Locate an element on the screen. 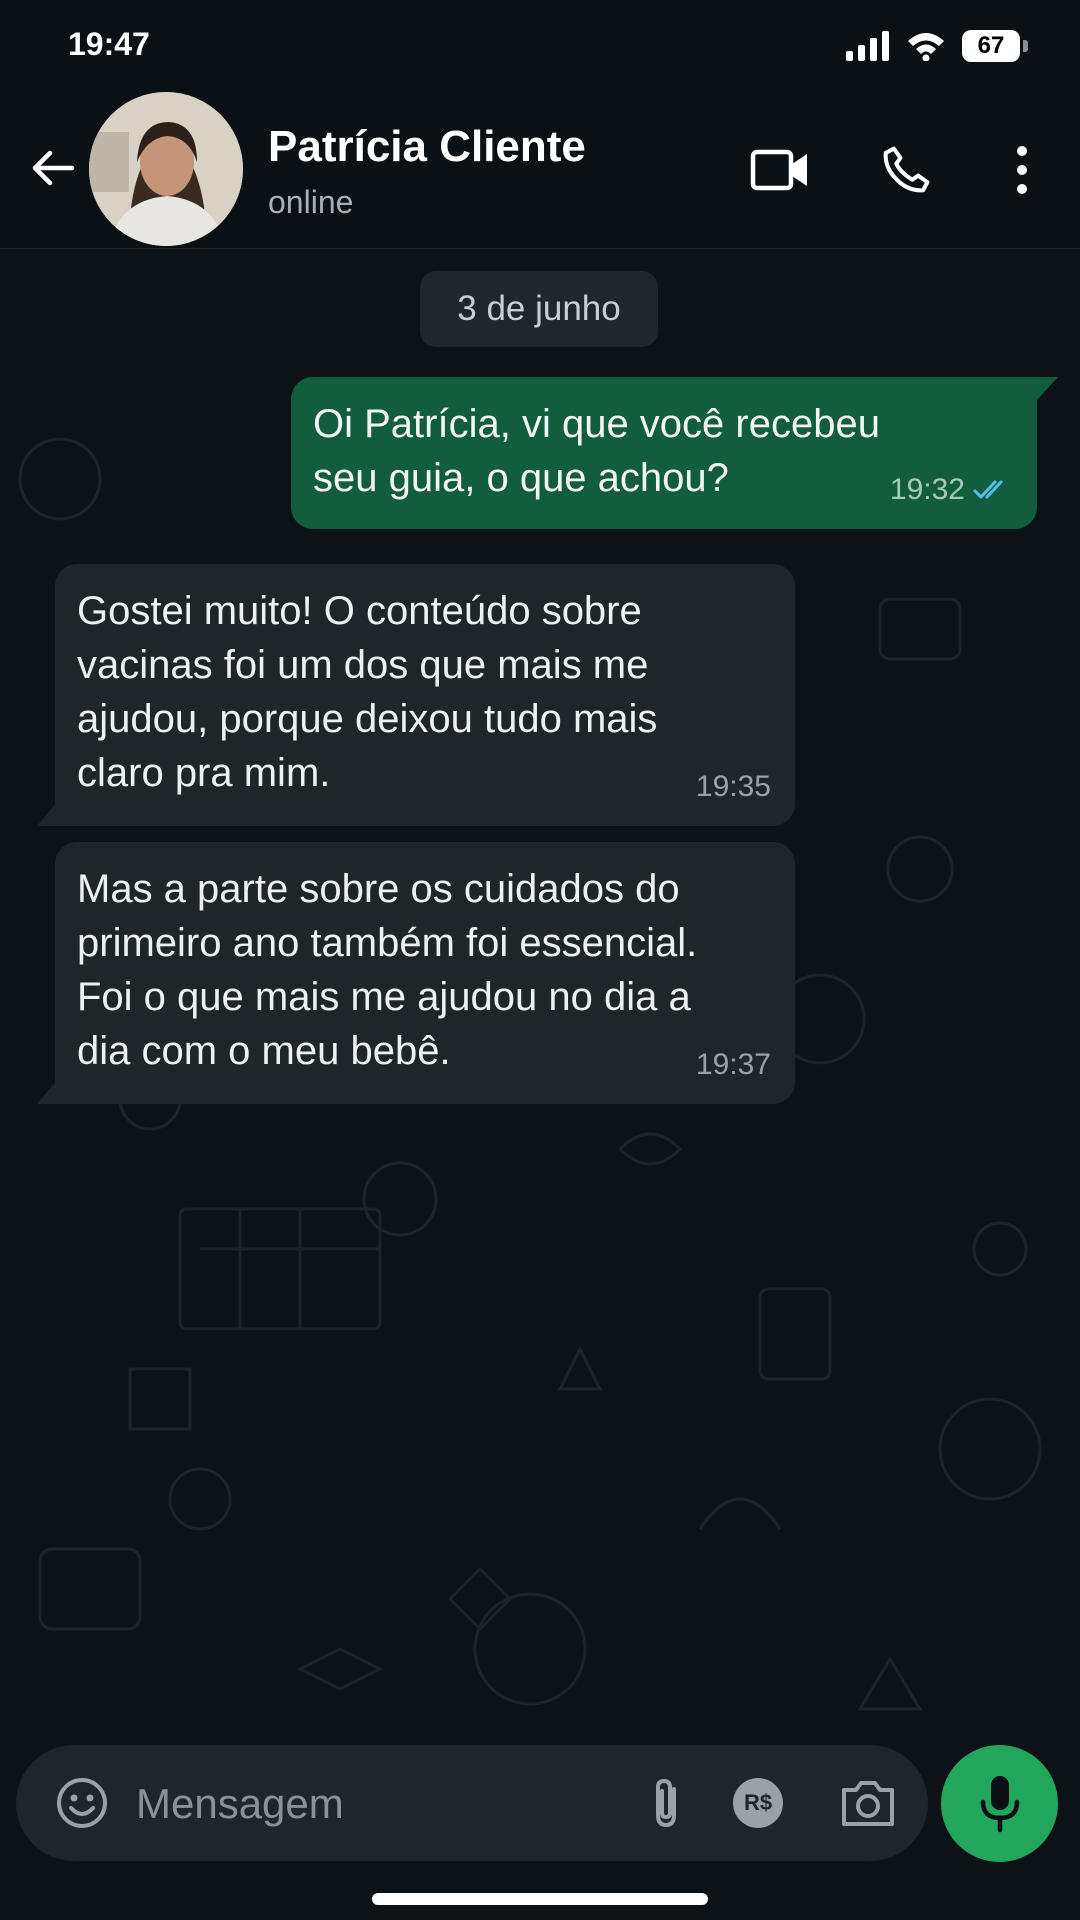 The image size is (1080, 1920). video-call-icon is located at coordinates (778, 170).